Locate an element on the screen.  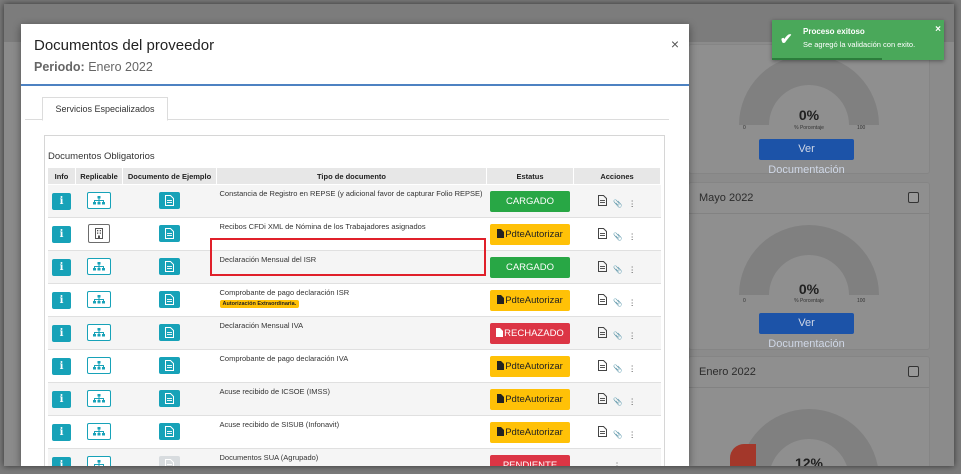
modal-title: Documentos del proveedor is located at coordinates (124, 45).